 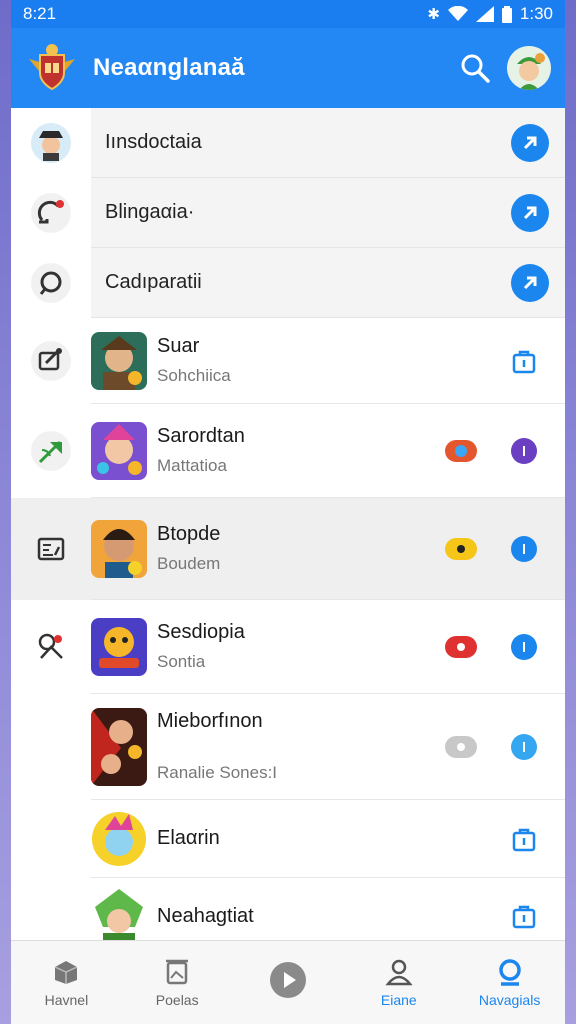 I want to click on nav-posts: Poelas, so click(x=177, y=982).